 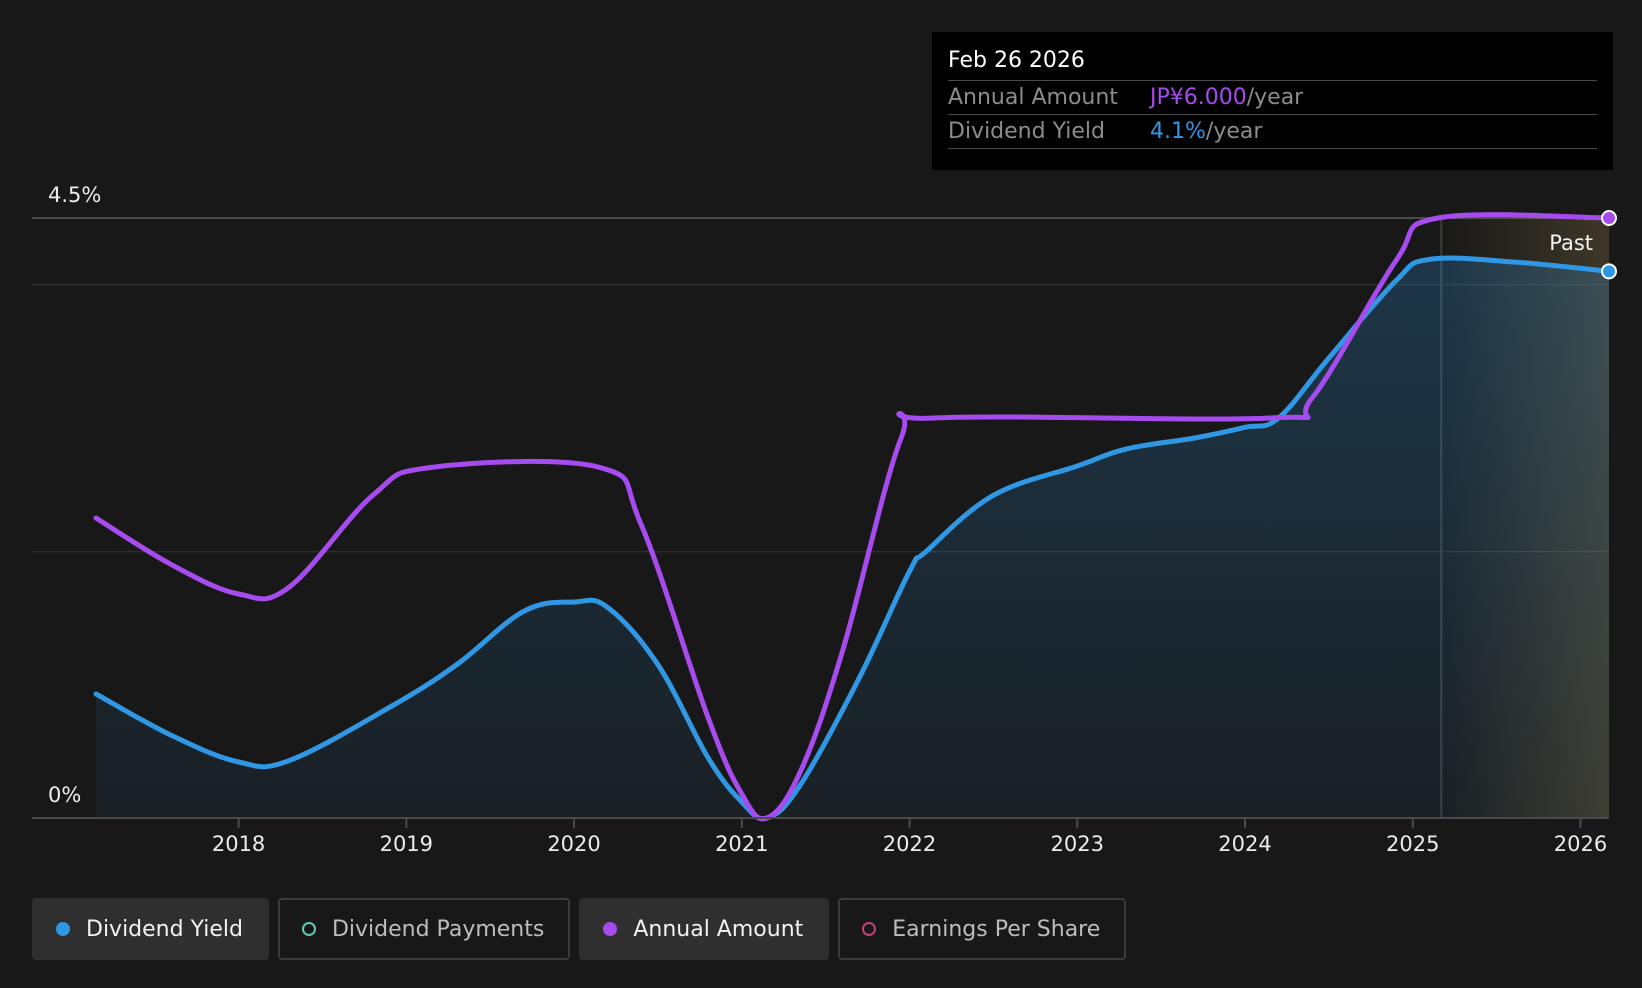 I want to click on x-tick-label: 2018, so click(x=238, y=844).